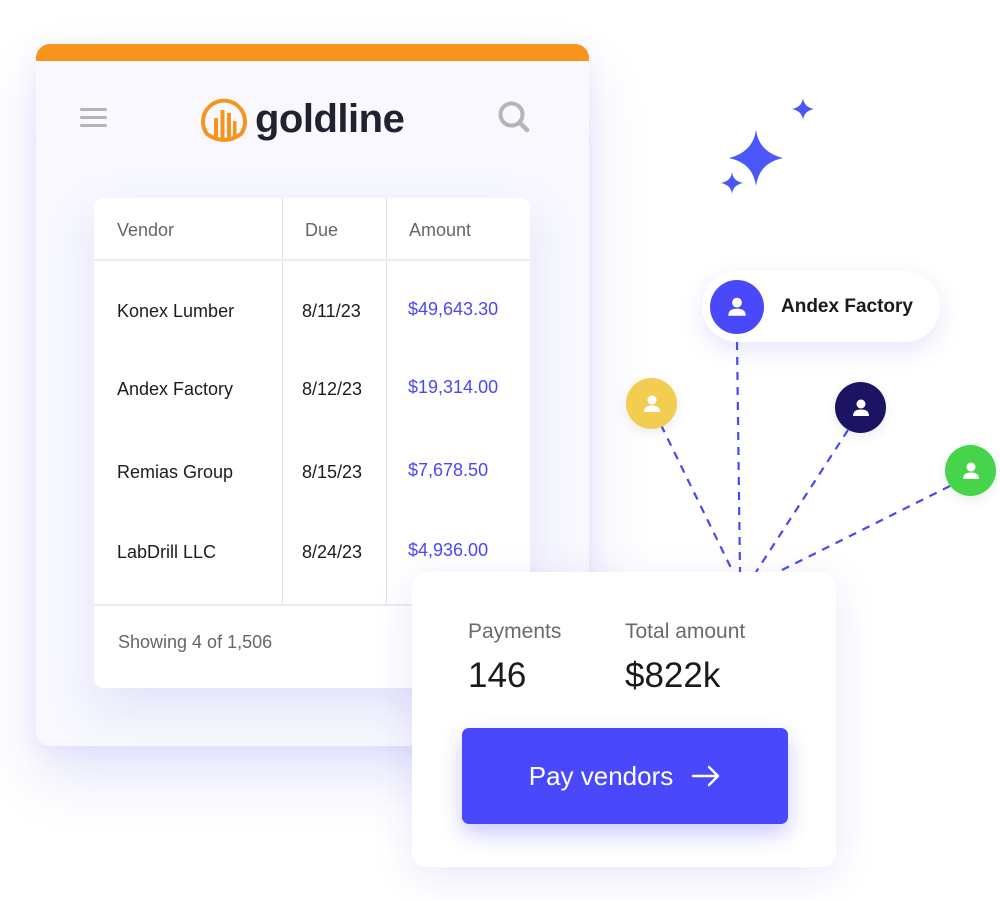 The image size is (1000, 900). Describe the element at coordinates (321, 230) in the screenshot. I see `column-header-due: Due` at that location.